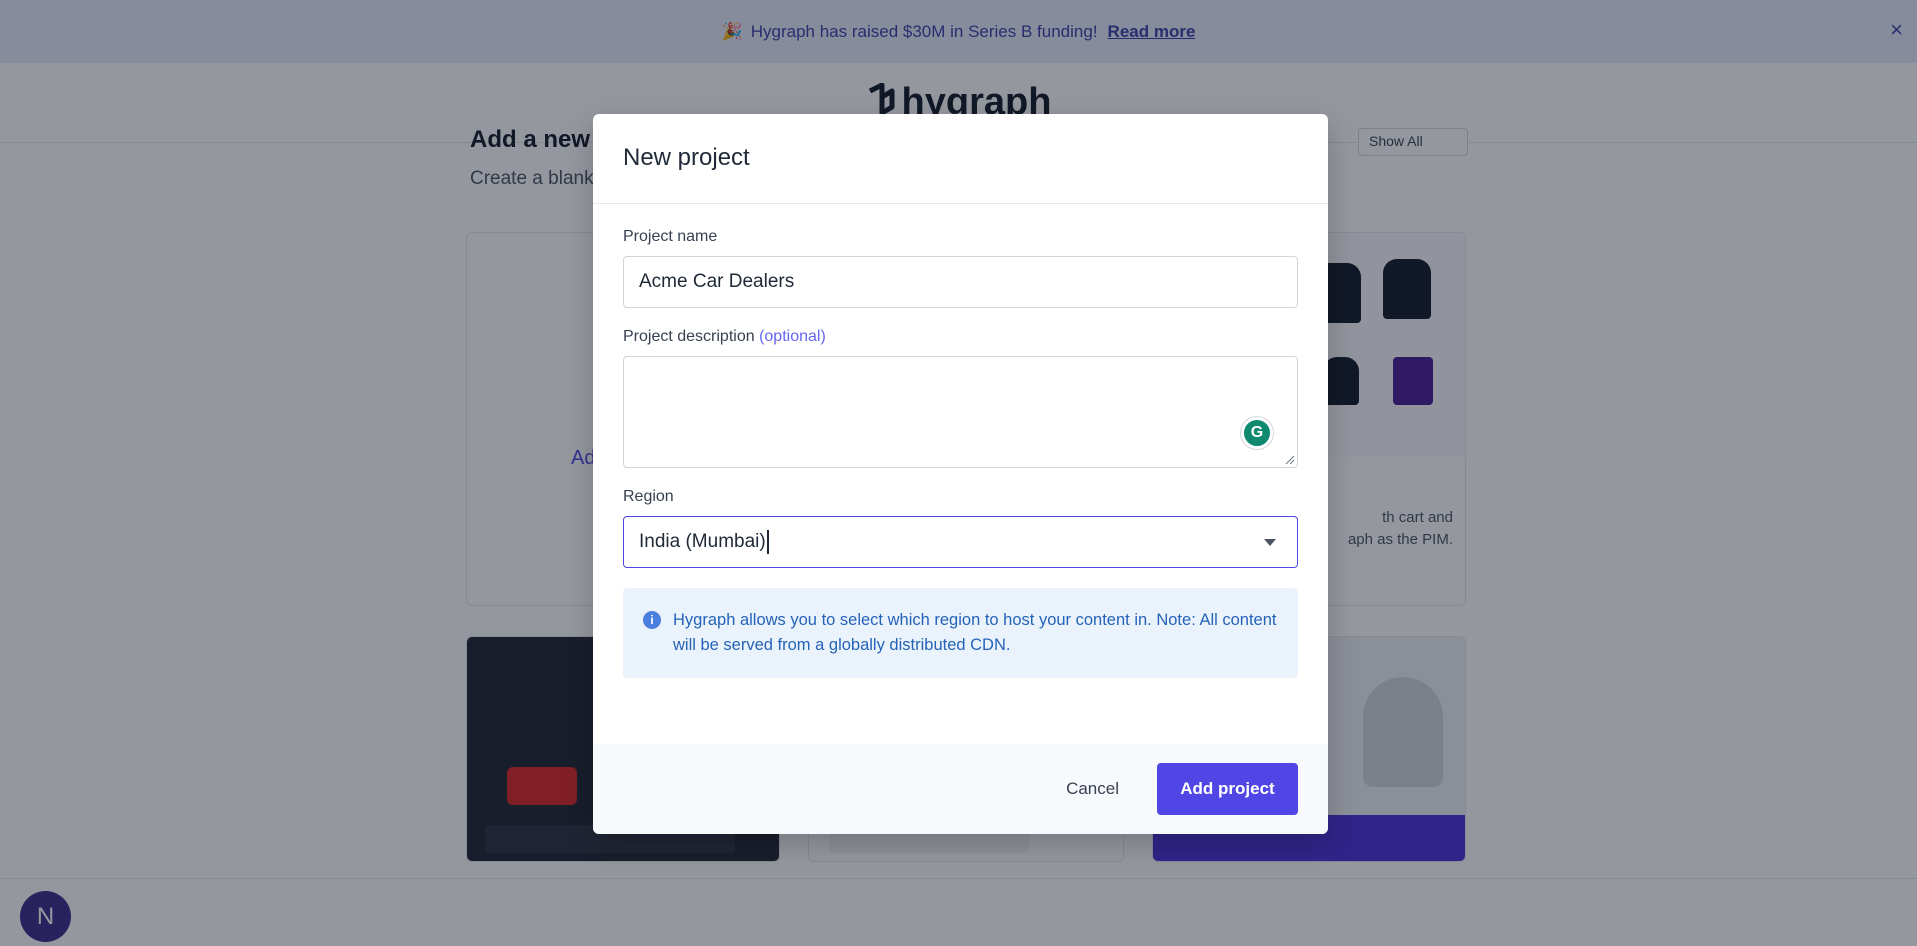 This screenshot has width=1917, height=946. Describe the element at coordinates (648, 496) in the screenshot. I see `region-label: Region` at that location.